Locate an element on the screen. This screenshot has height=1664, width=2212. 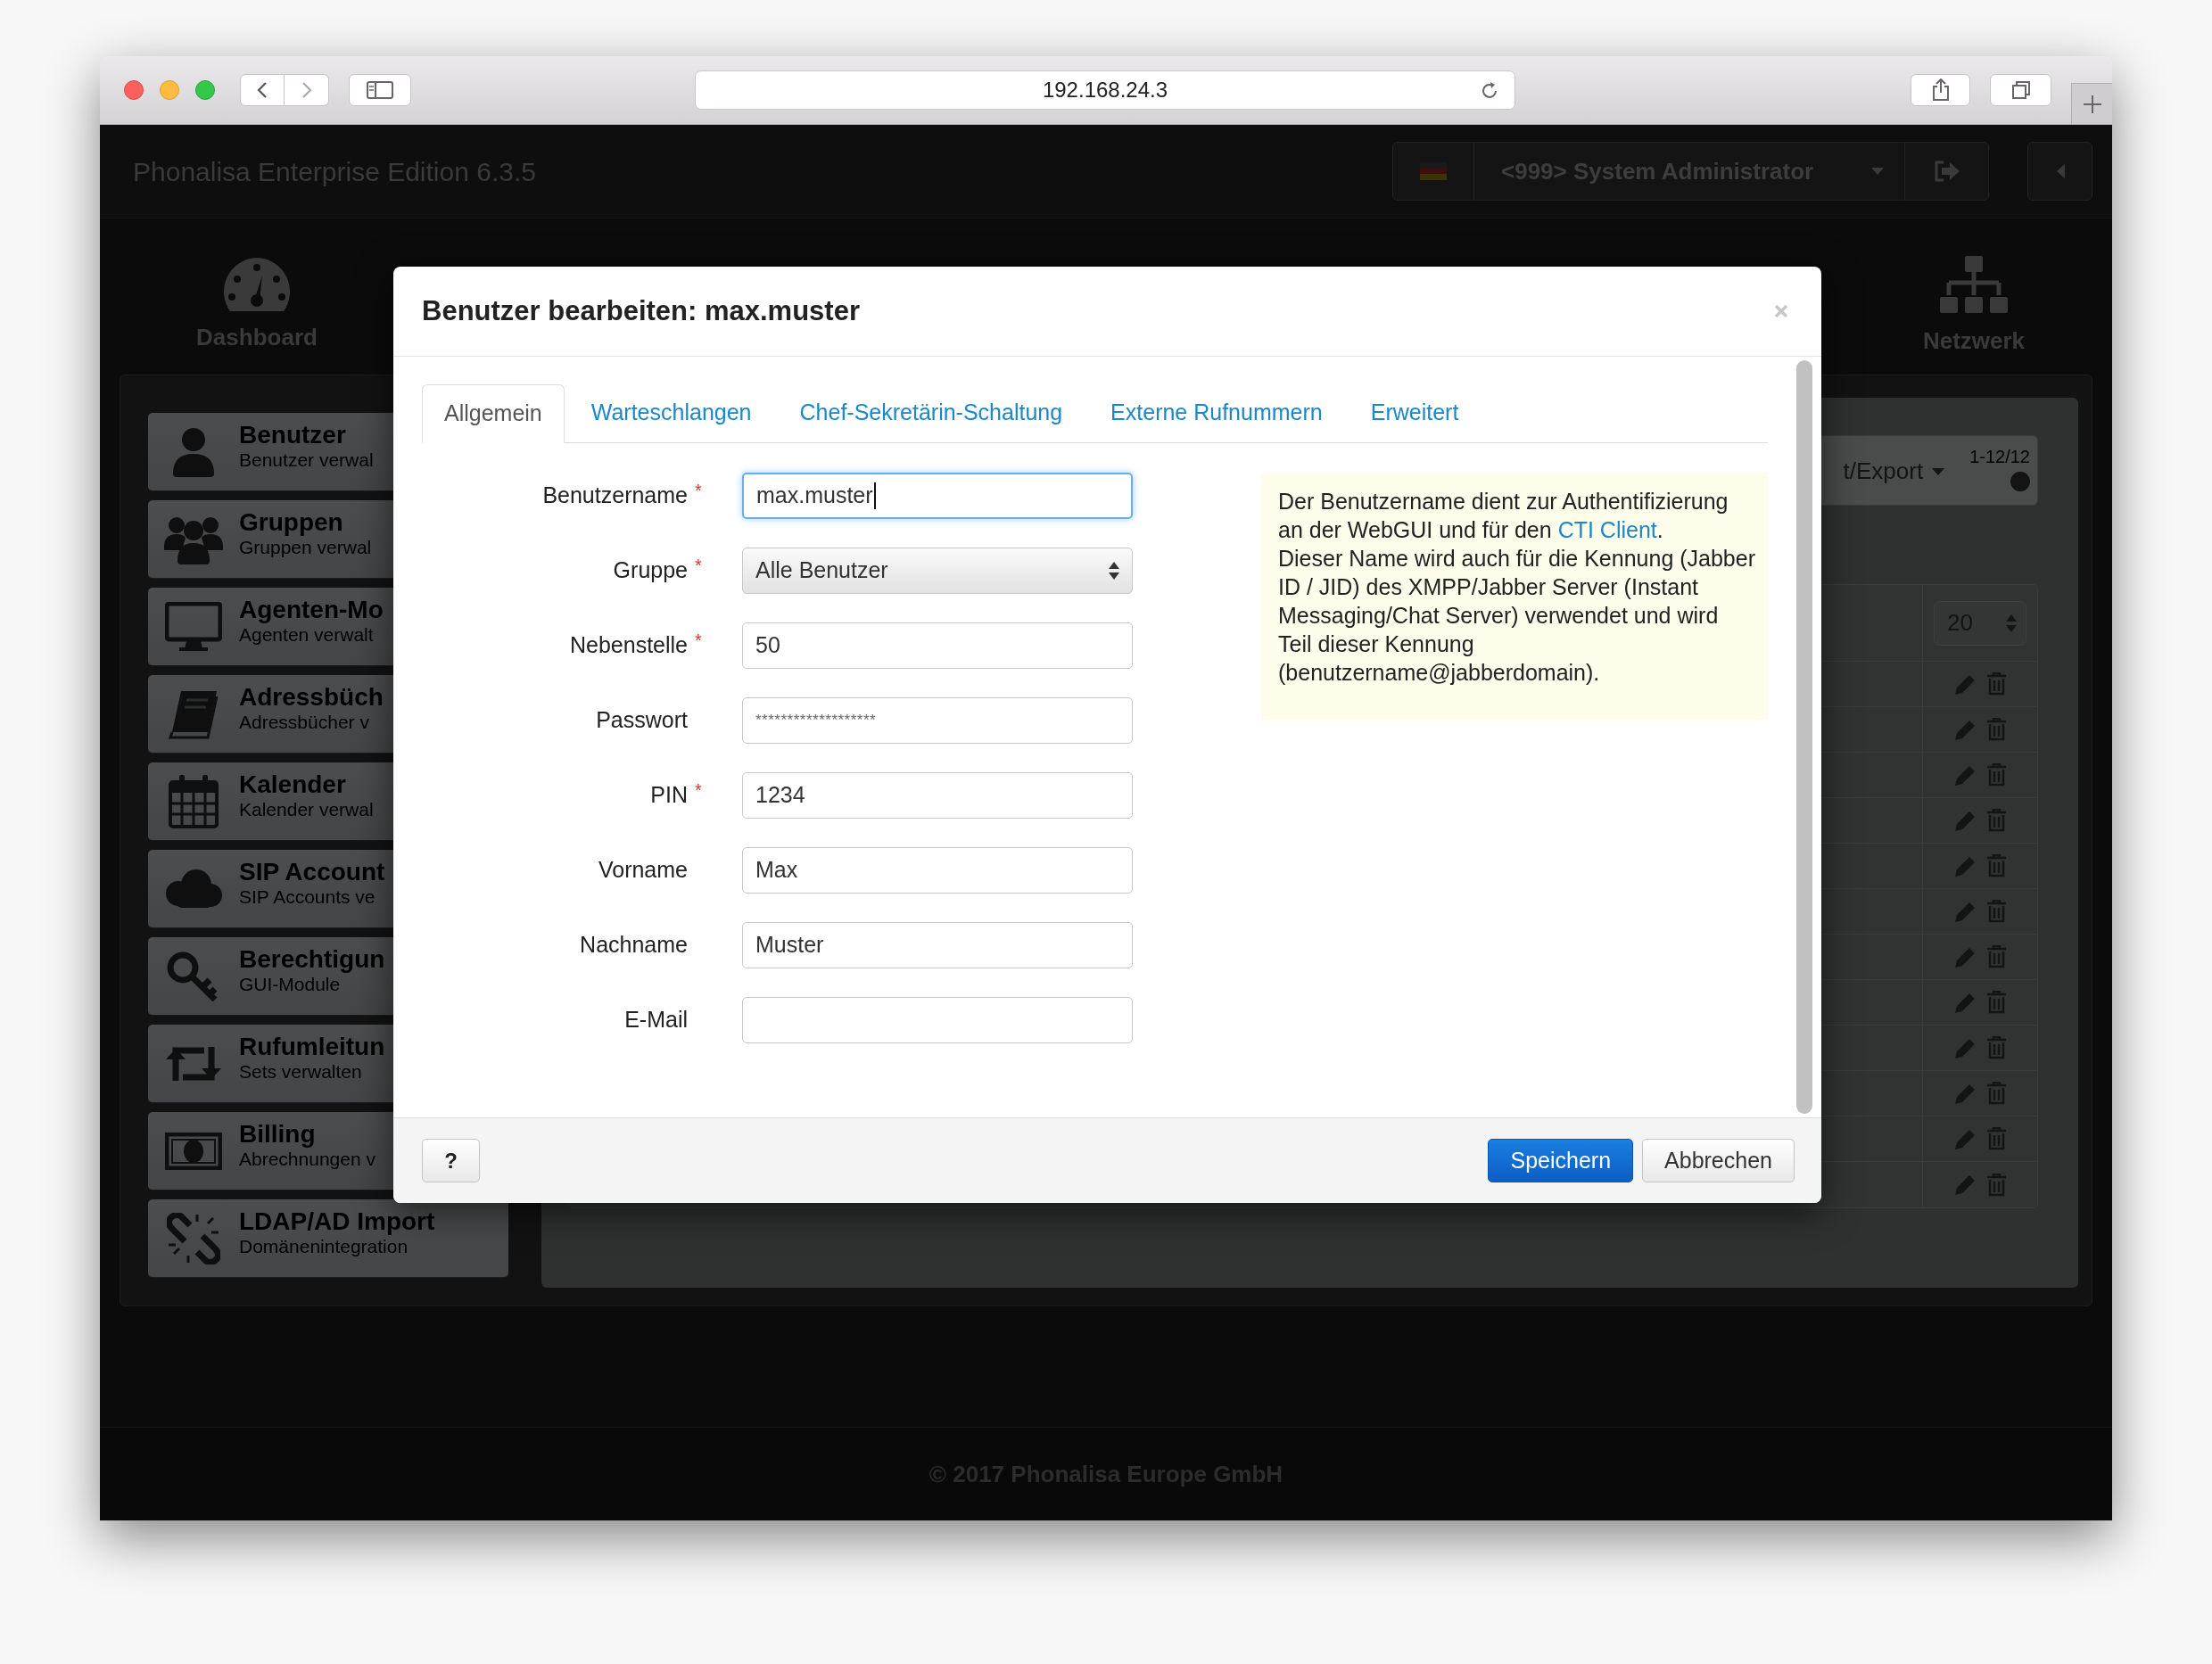
back-button is located at coordinates (262, 90).